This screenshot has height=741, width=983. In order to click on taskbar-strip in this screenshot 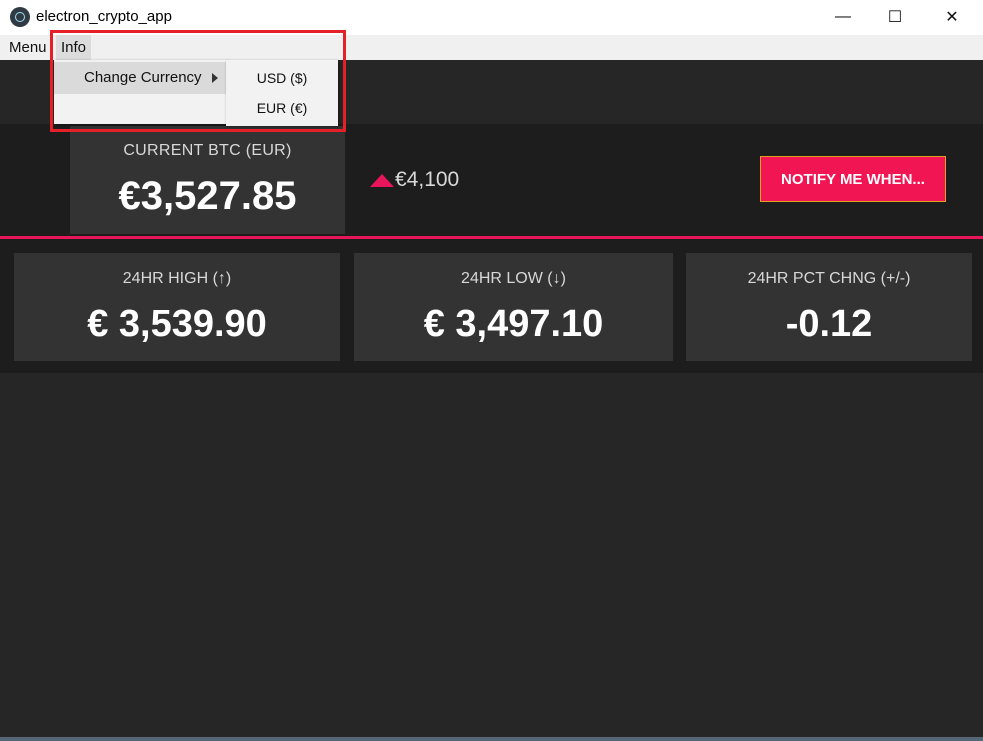, I will do `click(491, 739)`.